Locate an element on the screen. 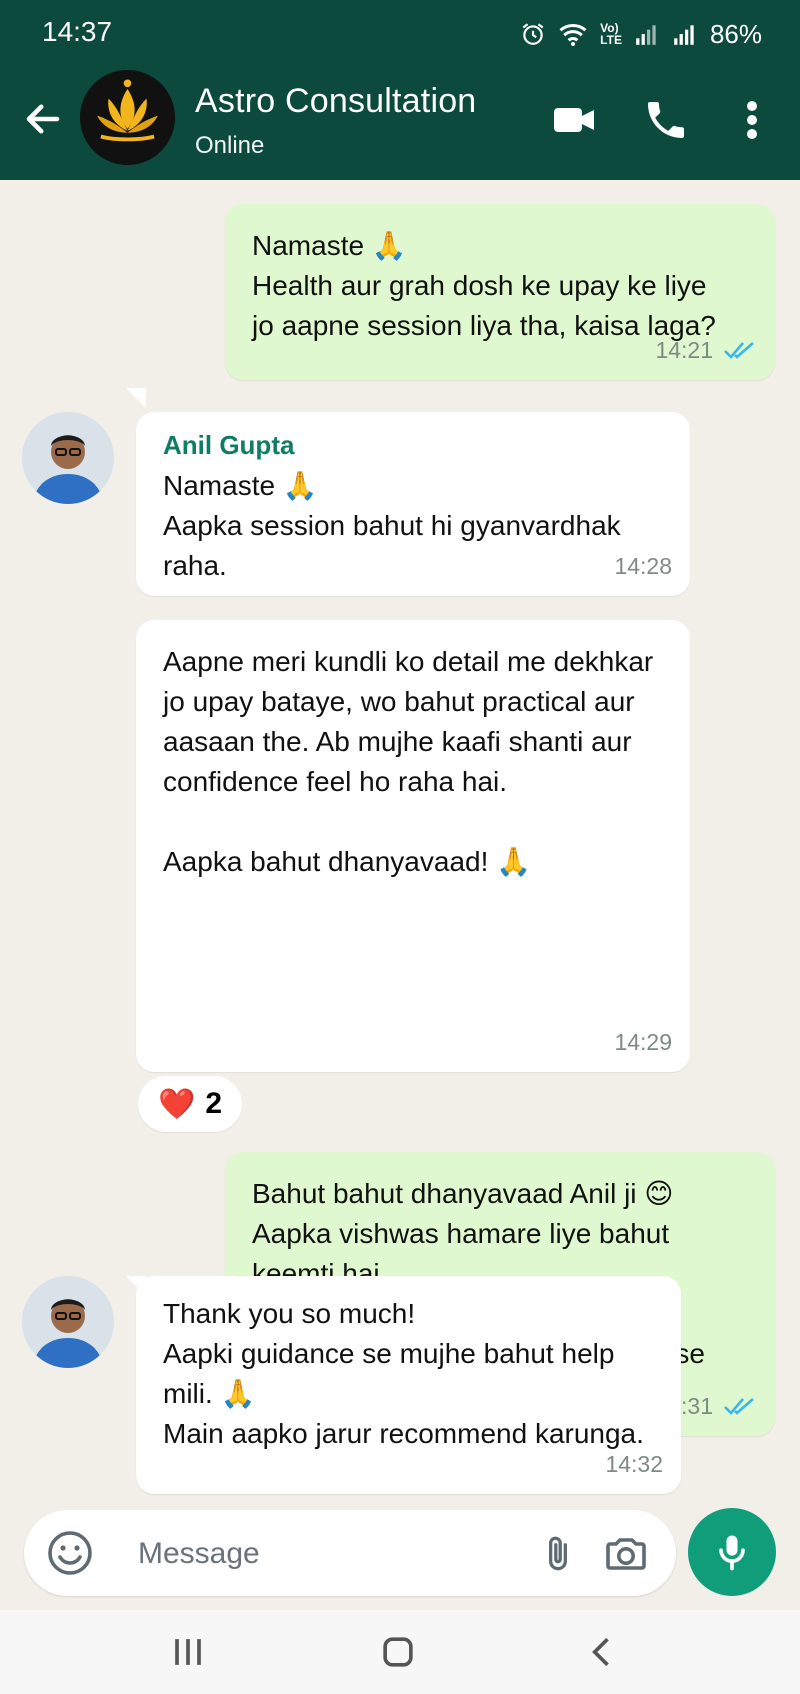 This screenshot has height=1694, width=800. status-icons: Vo) LTE 86% is located at coordinates (641, 34).